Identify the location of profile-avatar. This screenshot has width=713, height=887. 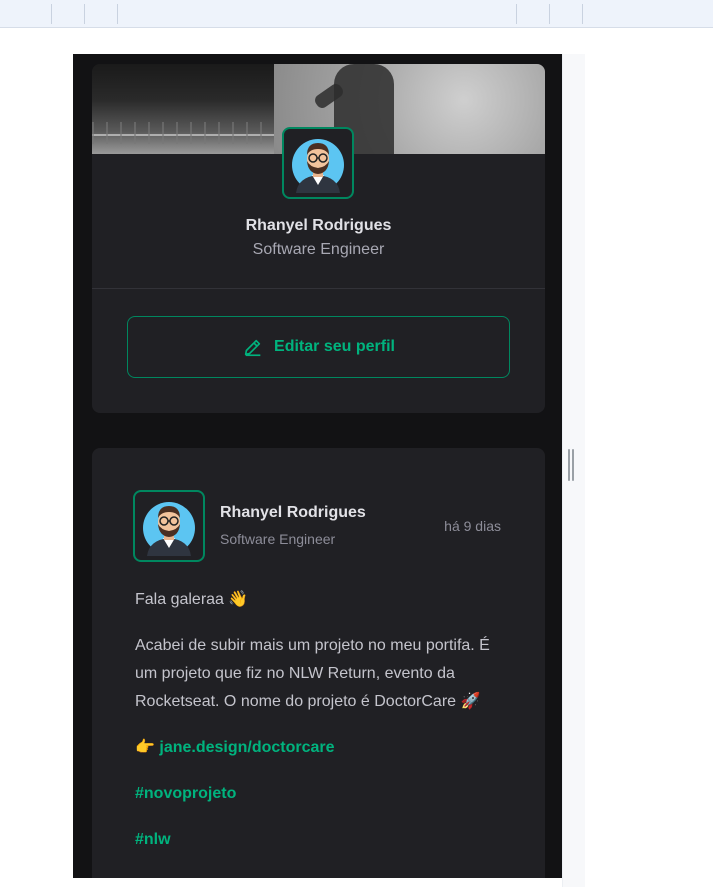
(318, 163).